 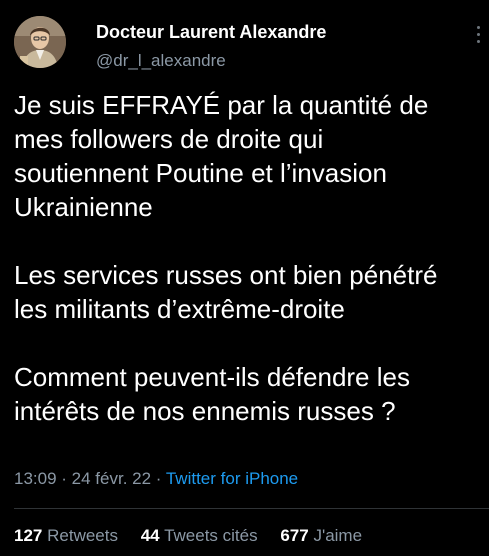 What do you see at coordinates (28, 535) in the screenshot?
I see `retweets-count: 127` at bounding box center [28, 535].